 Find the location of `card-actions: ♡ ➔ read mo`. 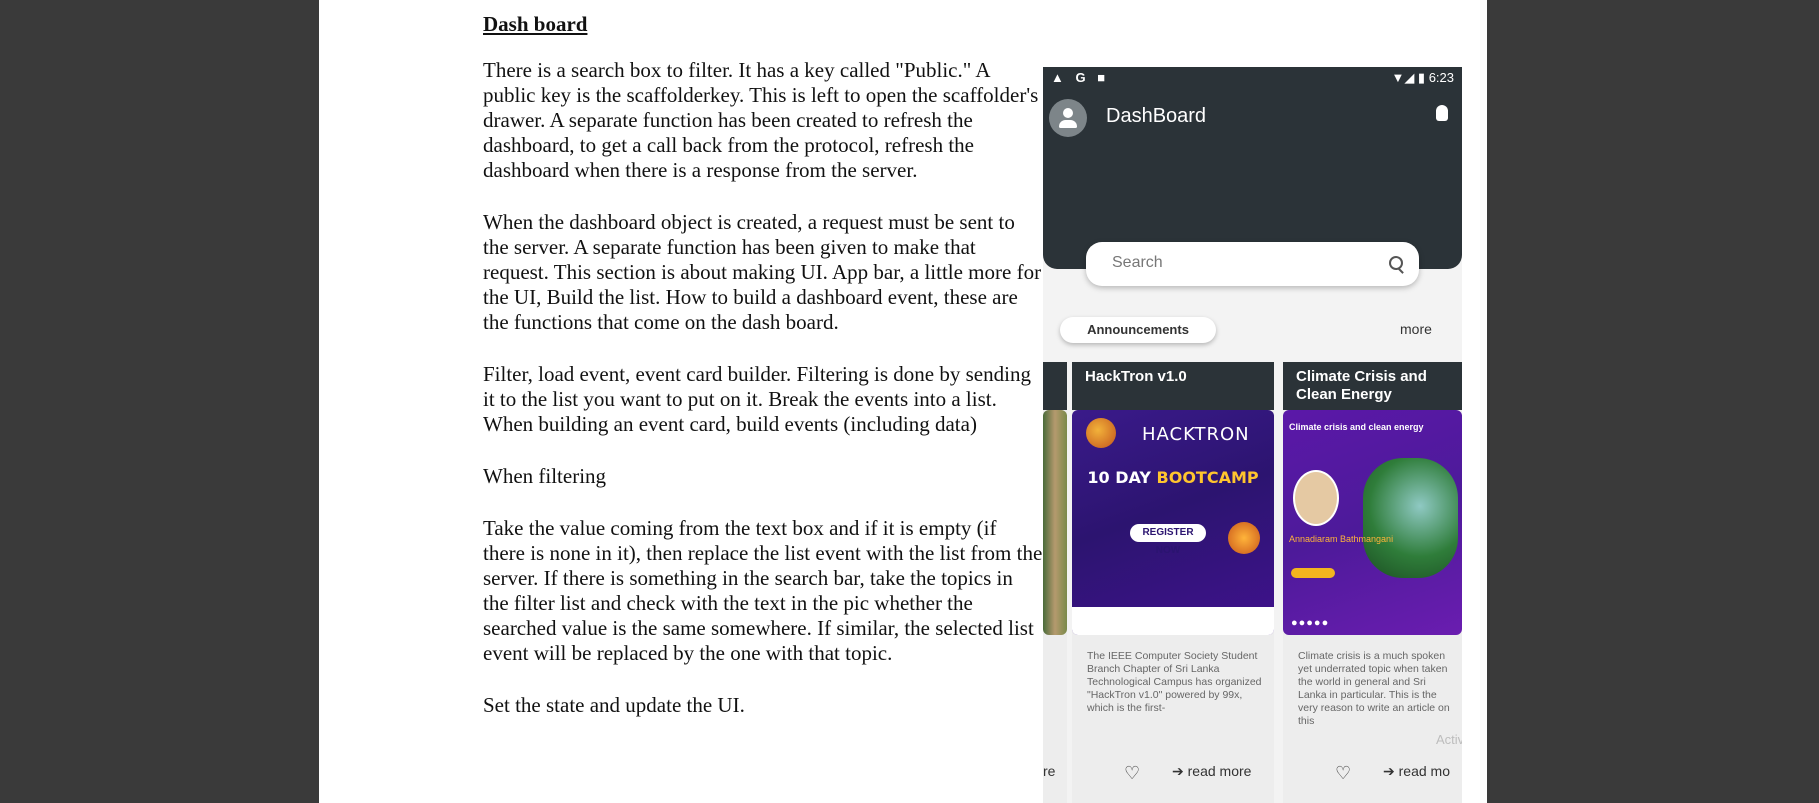

card-actions: ♡ ➔ read mo is located at coordinates (1372, 772).